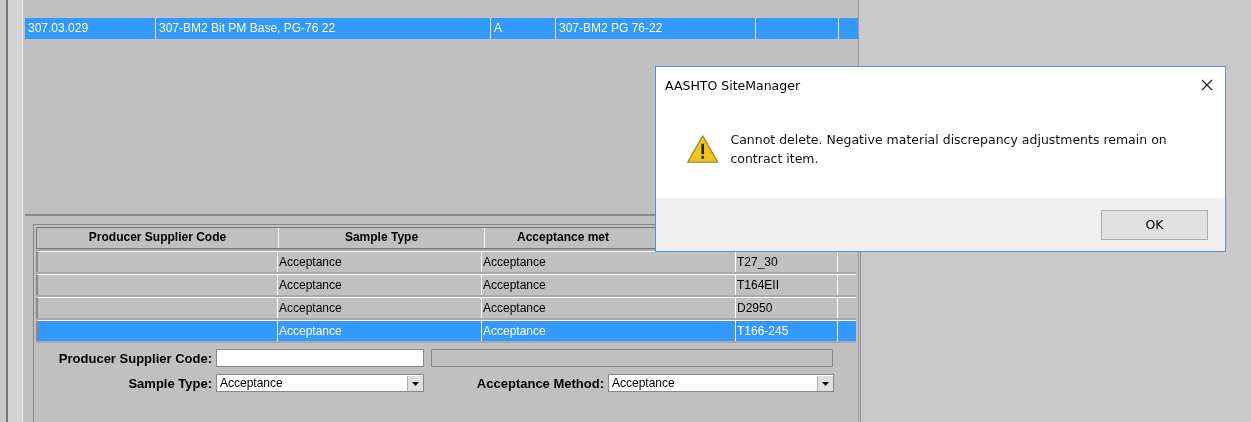 Image resolution: width=1251 pixels, height=422 pixels. What do you see at coordinates (755, 308) in the screenshot?
I see `table-cell: D2950` at bounding box center [755, 308].